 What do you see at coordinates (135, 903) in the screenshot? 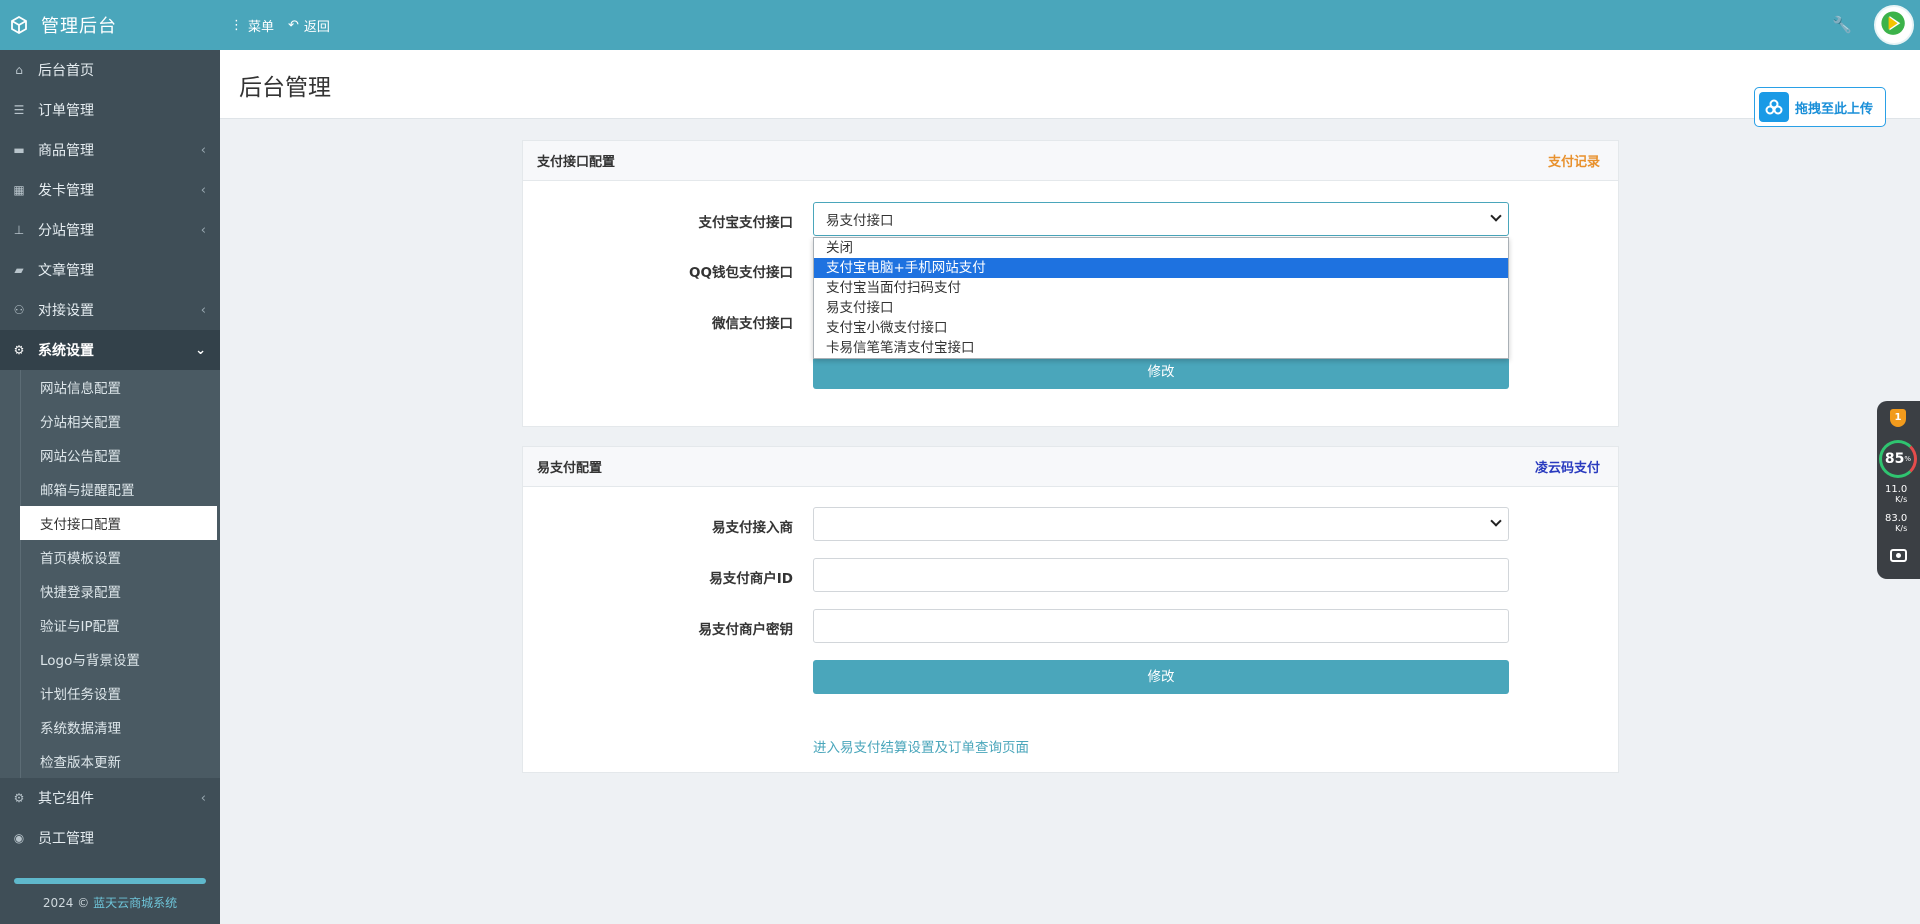
I see `copyright-link: 蓝天云商城系统` at bounding box center [135, 903].